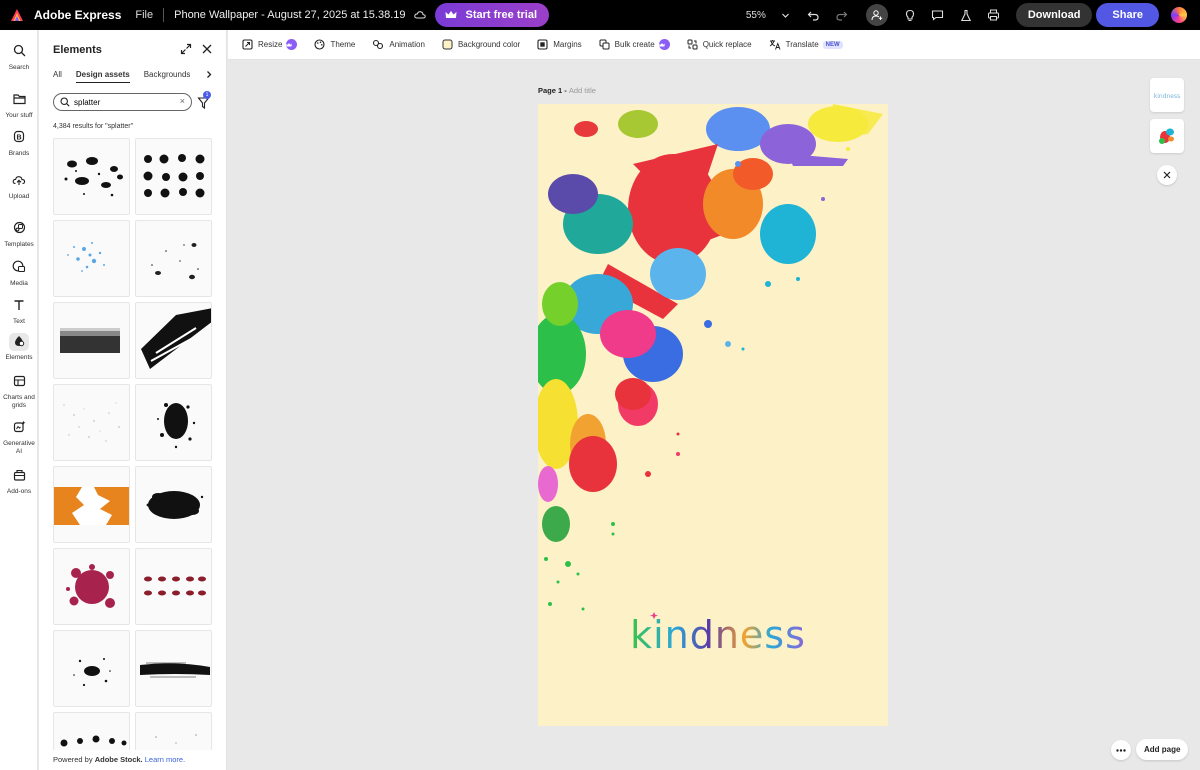  What do you see at coordinates (1167, 95) in the screenshot?
I see `page-thumbnail: kindness` at bounding box center [1167, 95].